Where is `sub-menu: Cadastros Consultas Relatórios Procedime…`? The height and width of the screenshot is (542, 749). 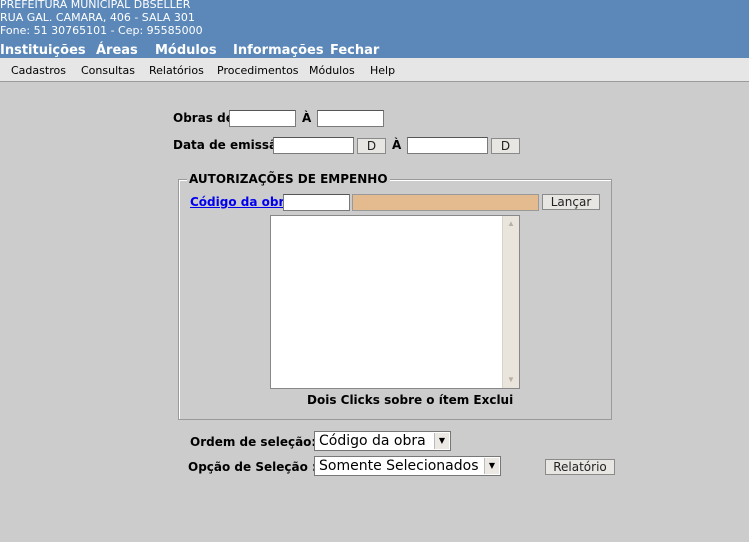
sub-menu: Cadastros Consultas Relatórios Procedime… is located at coordinates (374, 70).